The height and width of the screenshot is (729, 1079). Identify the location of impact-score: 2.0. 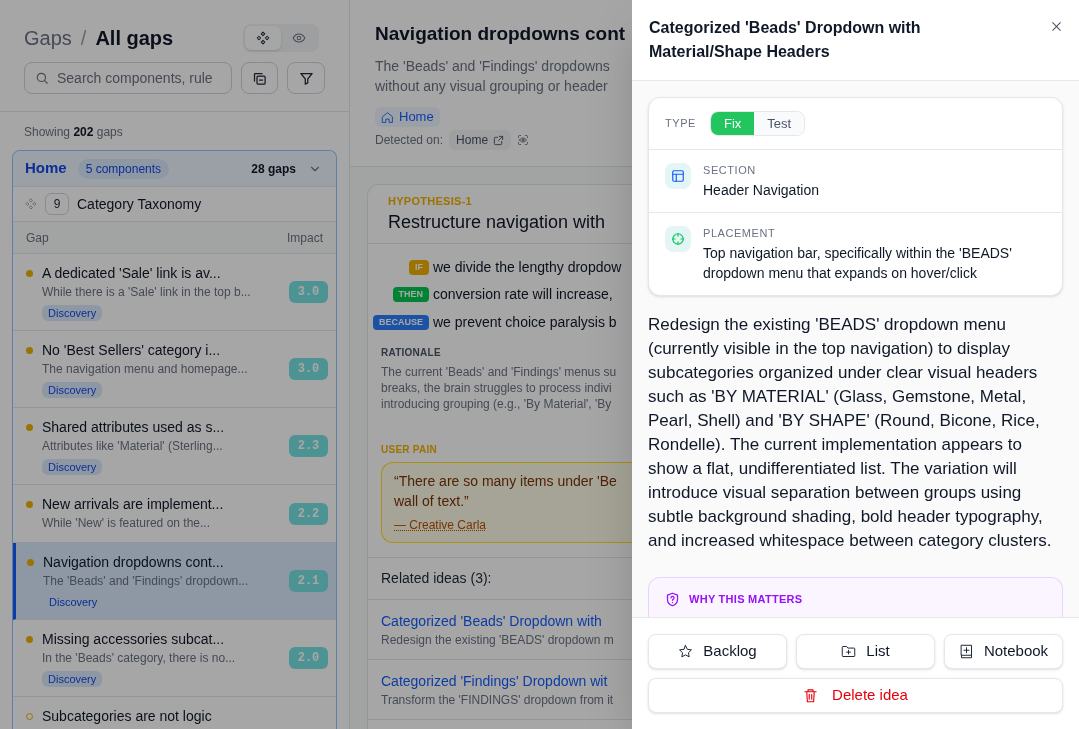
(308, 658).